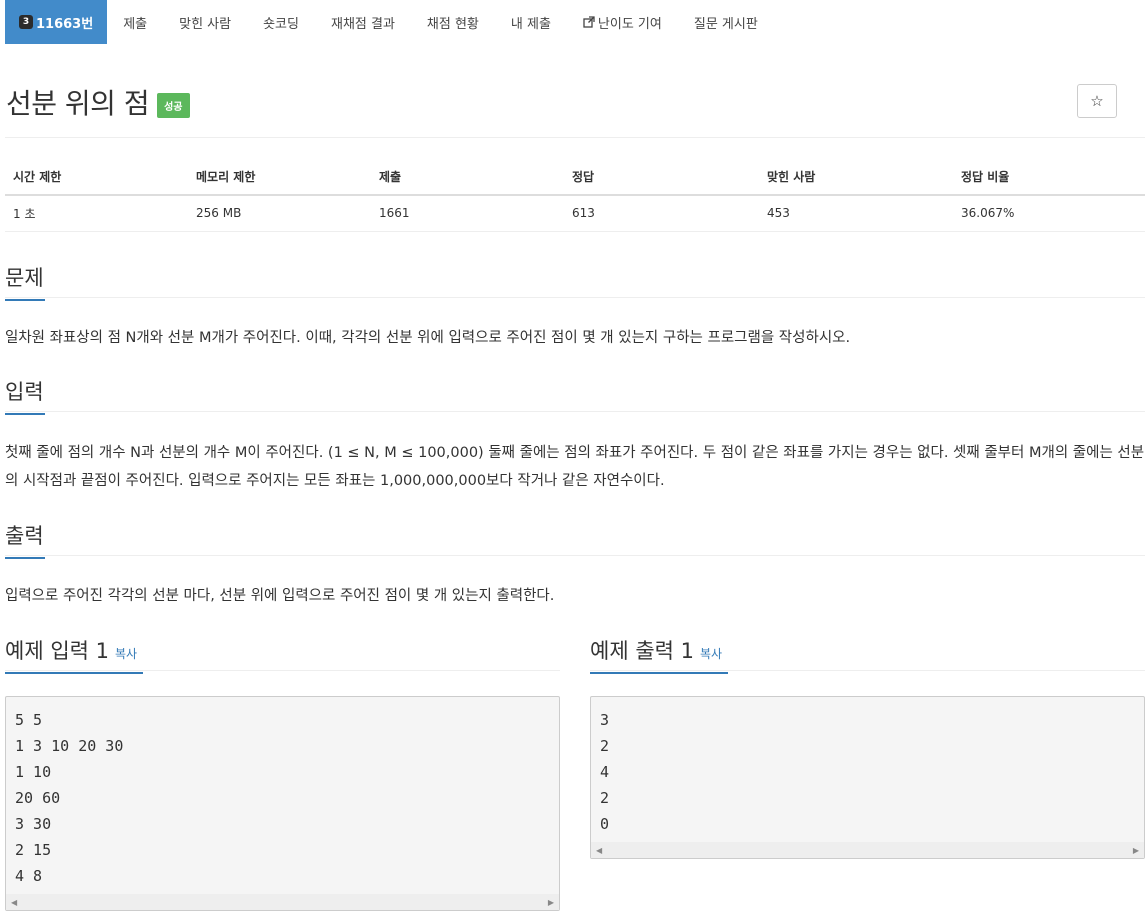 The image size is (1147, 915). I want to click on sample-output-content: 3 2 4 2 0, so click(605, 772).